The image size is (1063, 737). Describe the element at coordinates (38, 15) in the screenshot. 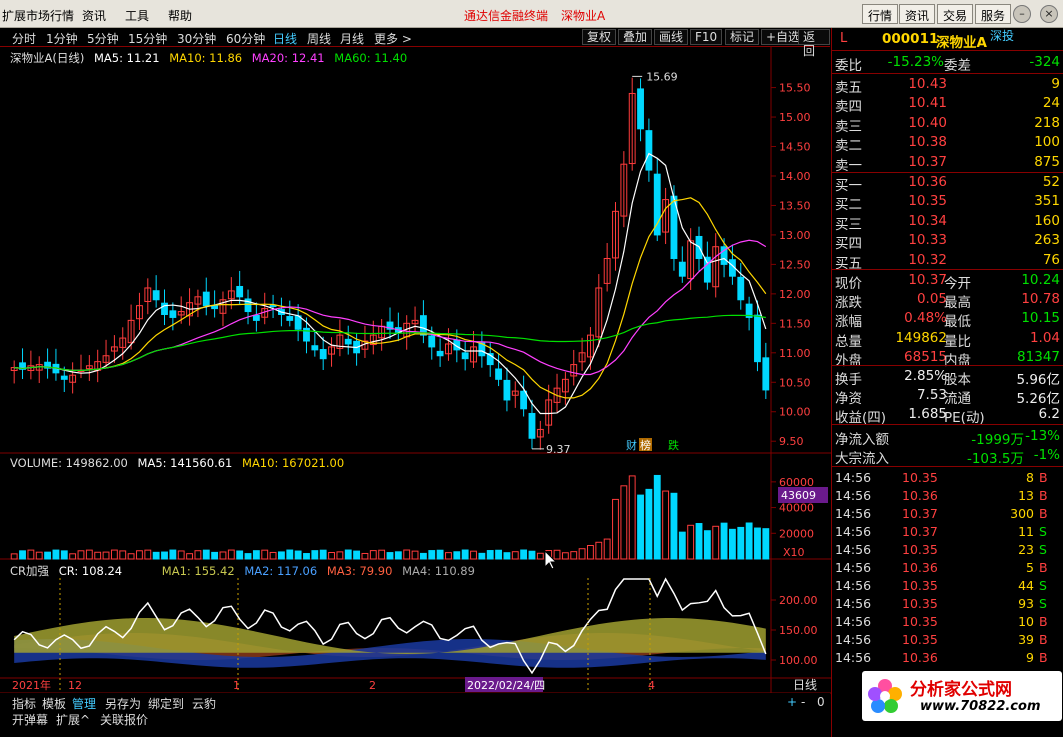

I see `menu-extended-market: 扩展市场行情` at that location.